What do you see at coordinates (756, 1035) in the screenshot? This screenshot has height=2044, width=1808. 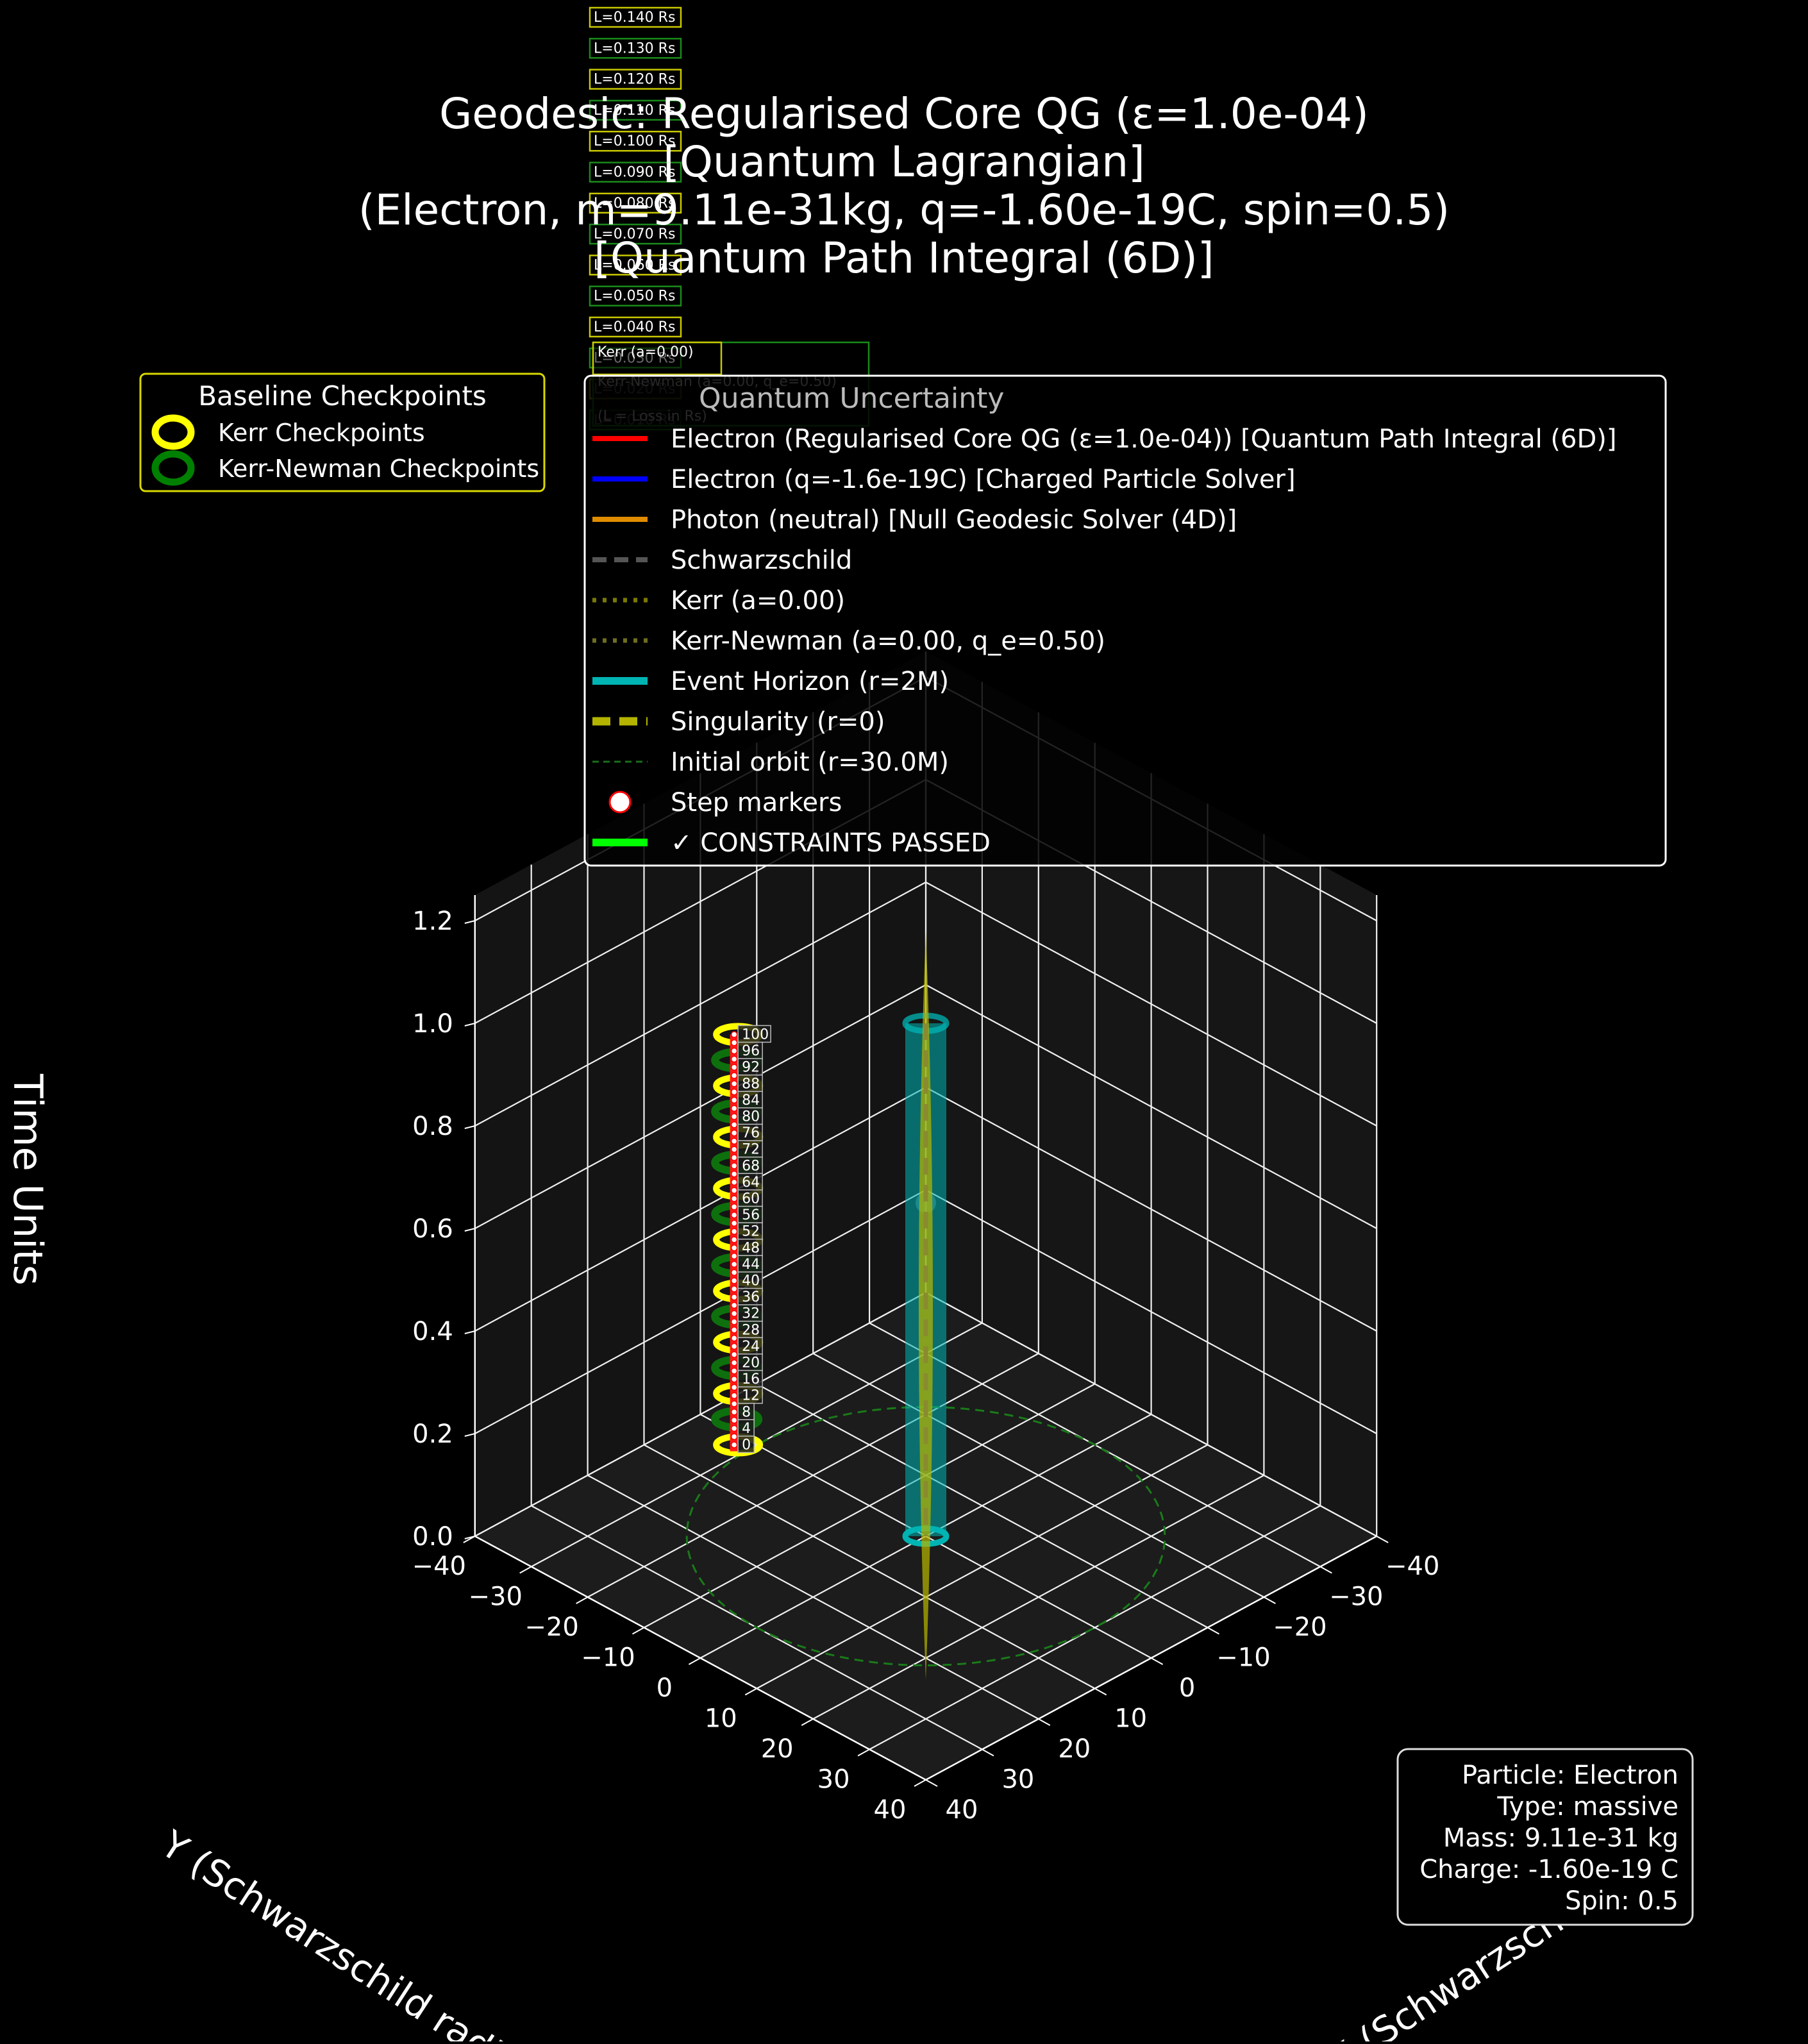 I see `step-label: 100` at bounding box center [756, 1035].